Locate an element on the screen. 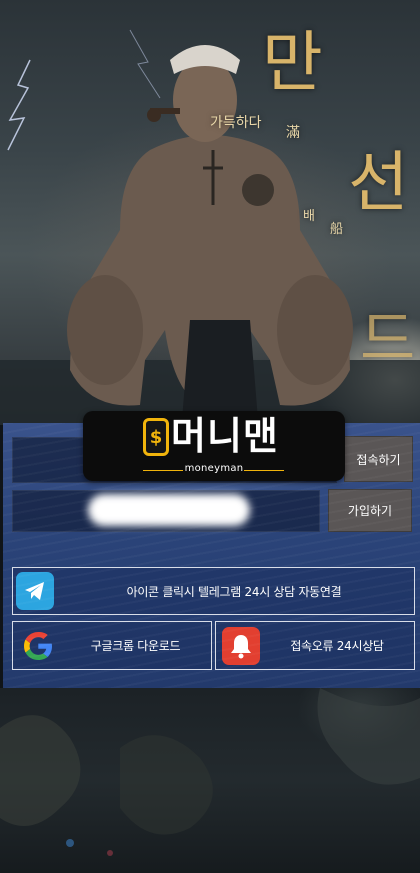 The width and height of the screenshot is (420, 873). bell-icon is located at coordinates (241, 645).